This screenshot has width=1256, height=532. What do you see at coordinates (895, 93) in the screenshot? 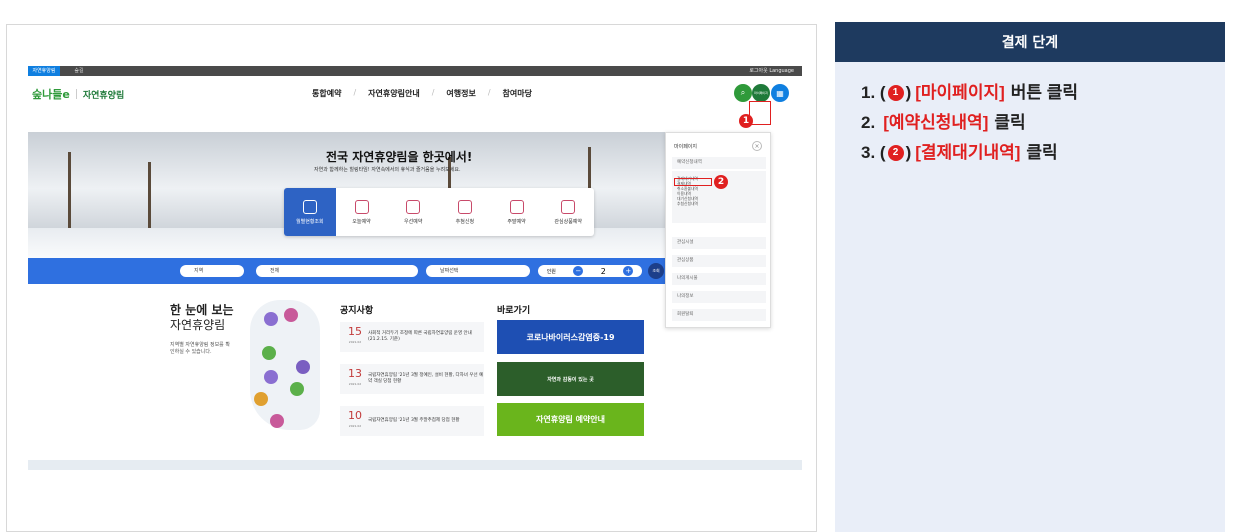
I see `step-number-badge: 1` at bounding box center [895, 93].